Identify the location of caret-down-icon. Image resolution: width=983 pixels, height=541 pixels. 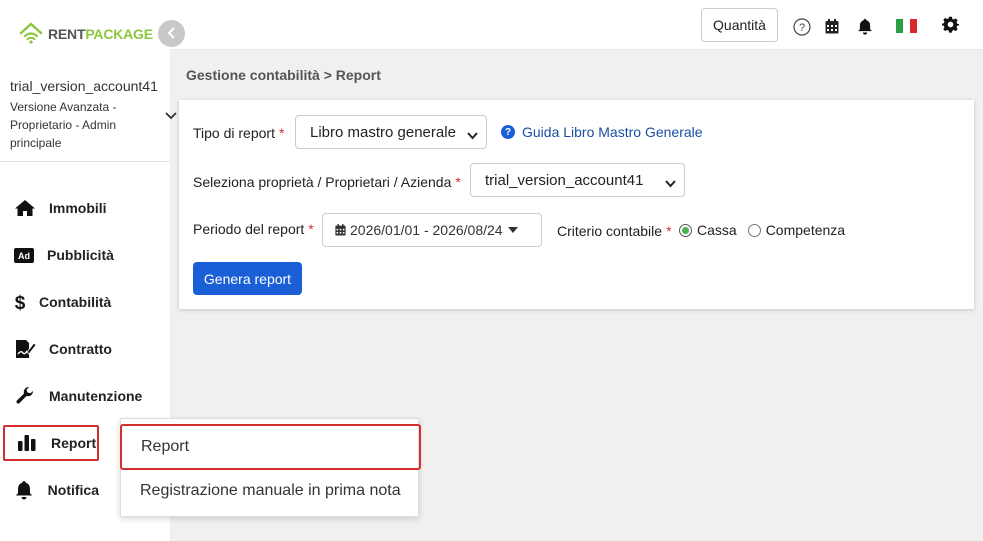
(512, 230).